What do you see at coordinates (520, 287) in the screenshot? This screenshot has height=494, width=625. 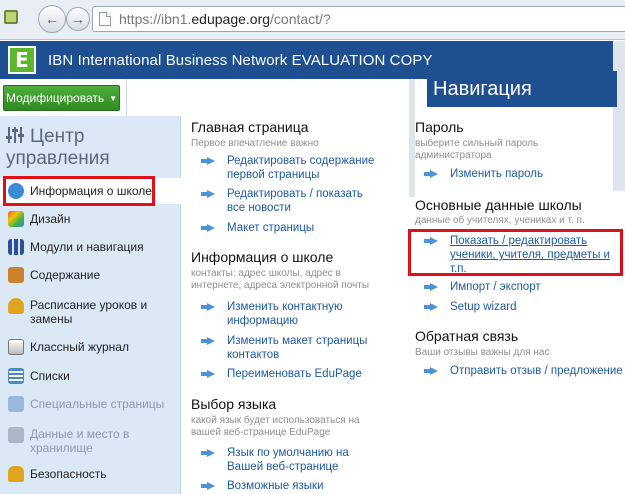 I see `link-import-export: Импорт / экспорт` at bounding box center [520, 287].